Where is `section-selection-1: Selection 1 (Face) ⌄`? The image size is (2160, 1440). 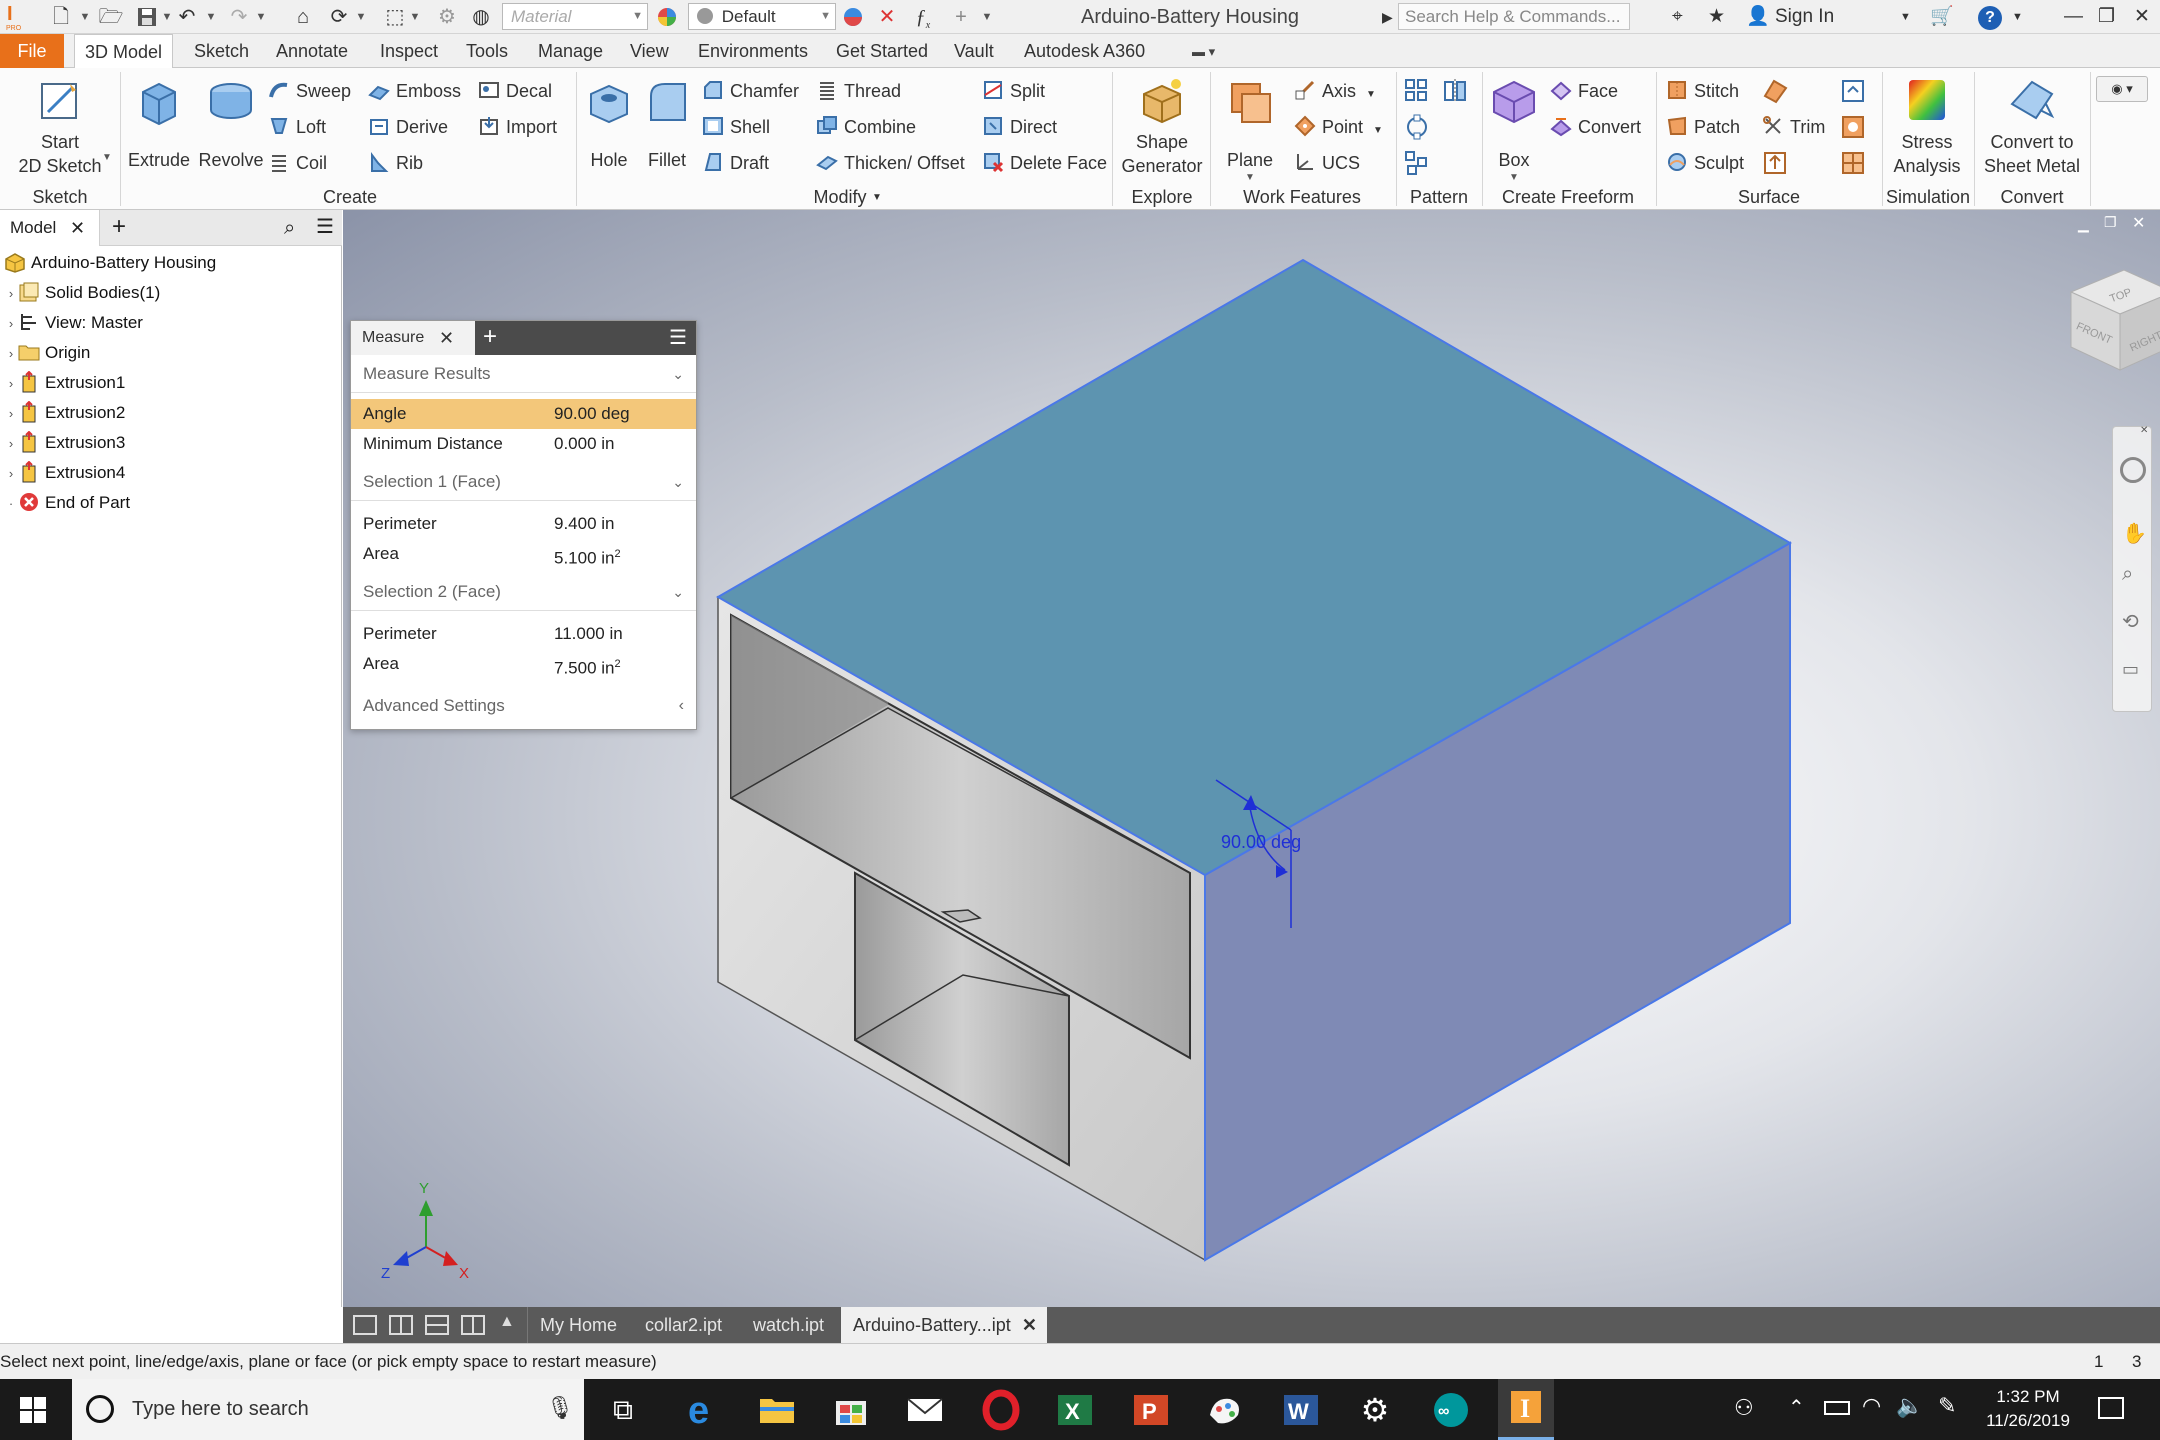
section-selection-1: Selection 1 (Face) ⌄ is located at coordinates (523, 482).